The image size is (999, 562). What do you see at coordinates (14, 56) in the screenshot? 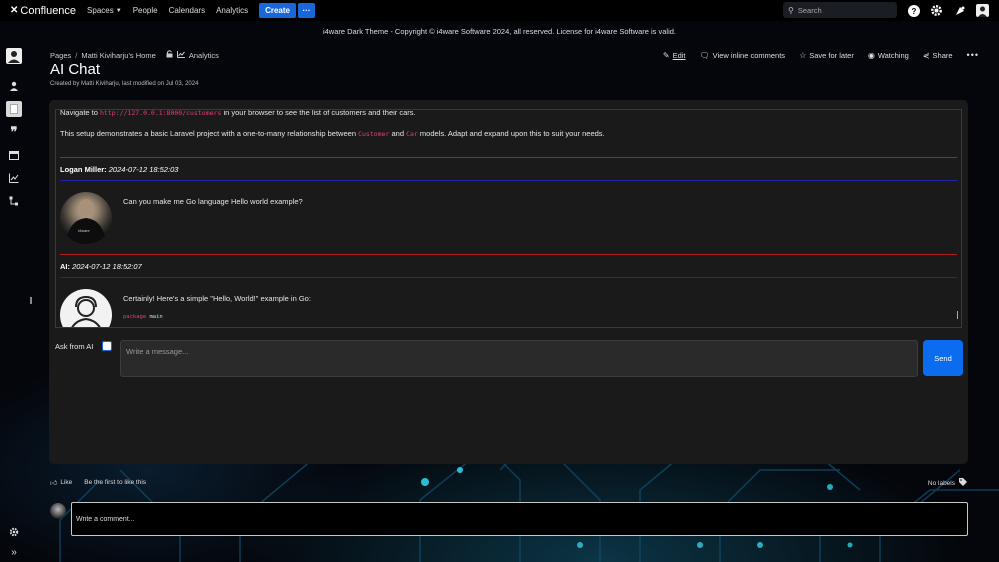
I see `space-avatar` at bounding box center [14, 56].